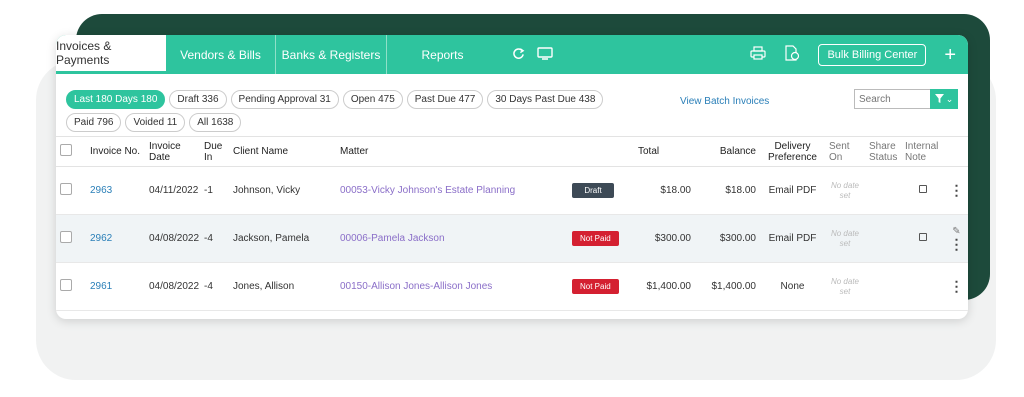 The image size is (1024, 397). I want to click on invoice-number-cell: 2962, so click(115, 238).